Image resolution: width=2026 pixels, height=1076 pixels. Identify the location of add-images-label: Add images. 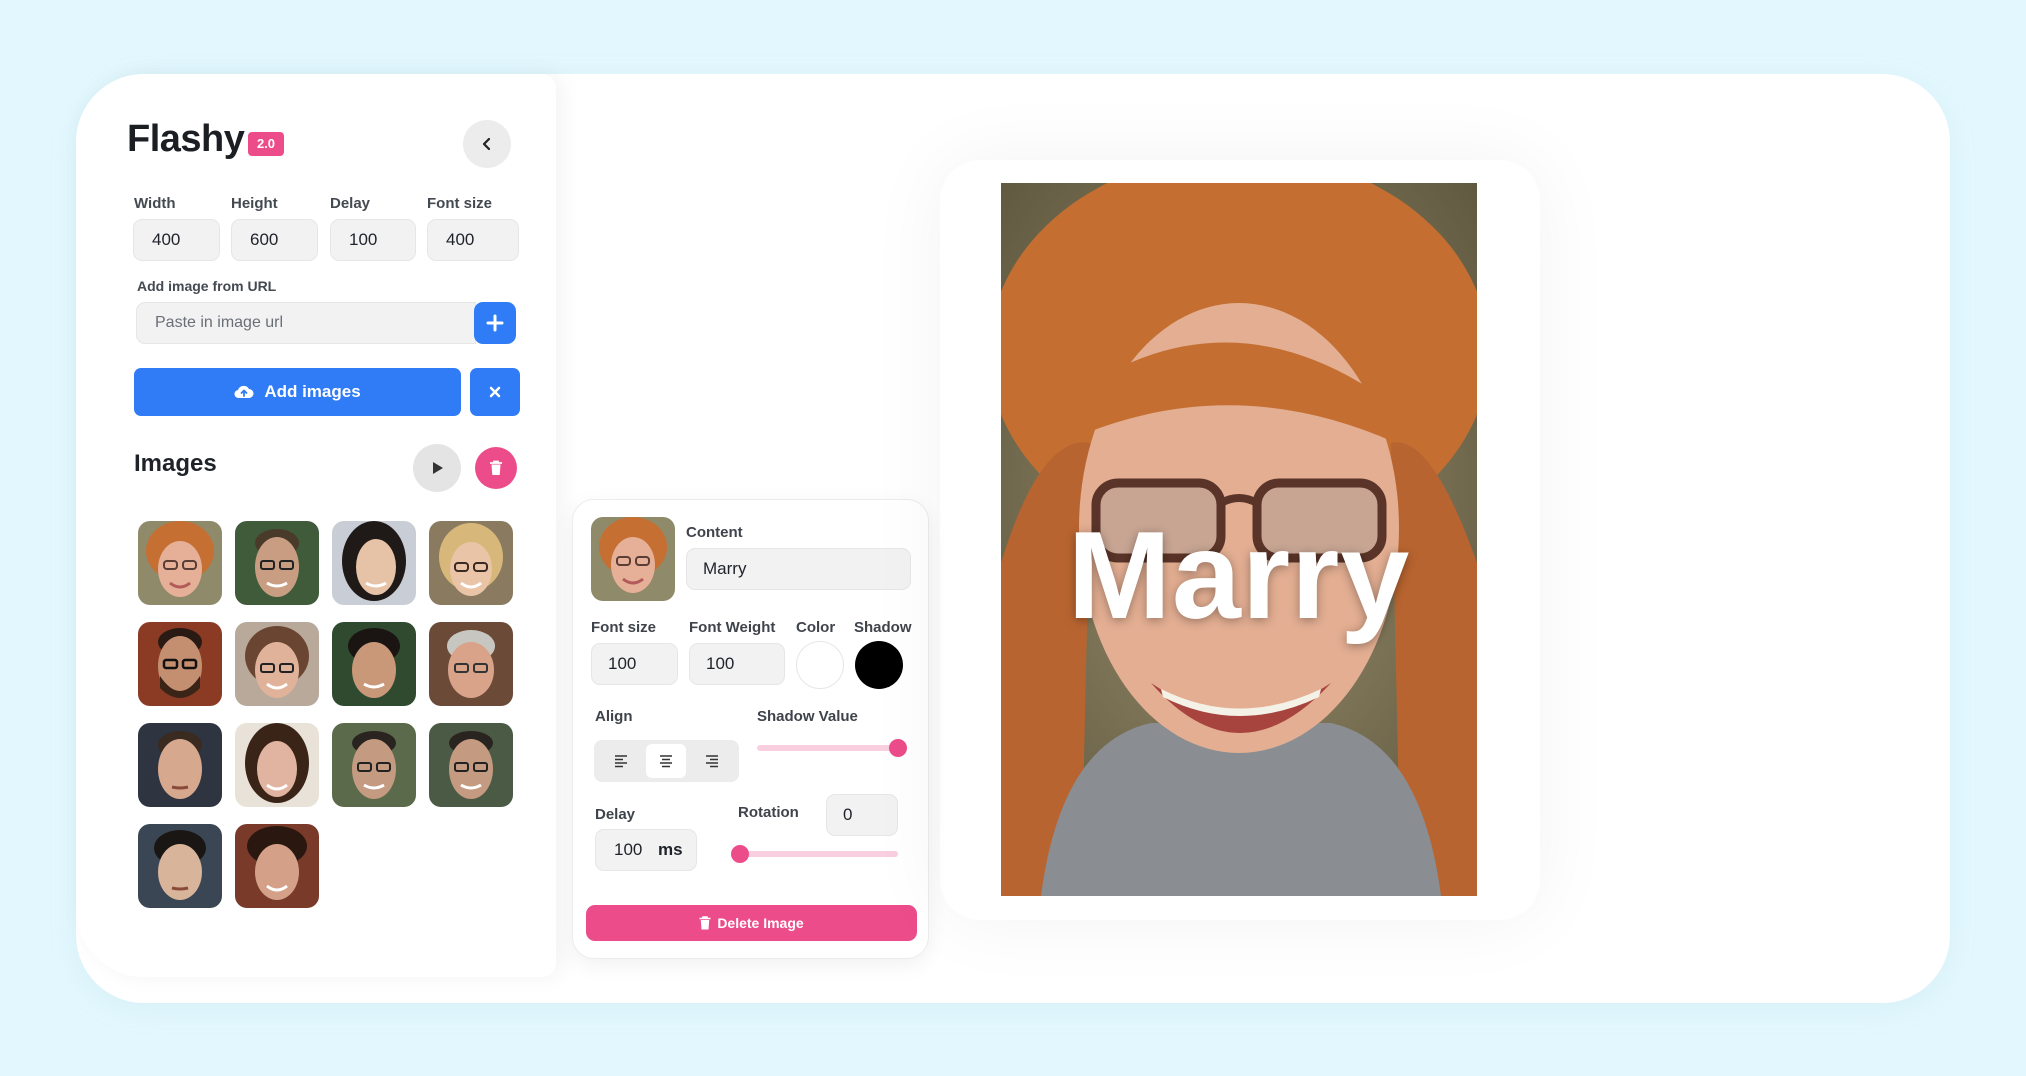
(312, 391).